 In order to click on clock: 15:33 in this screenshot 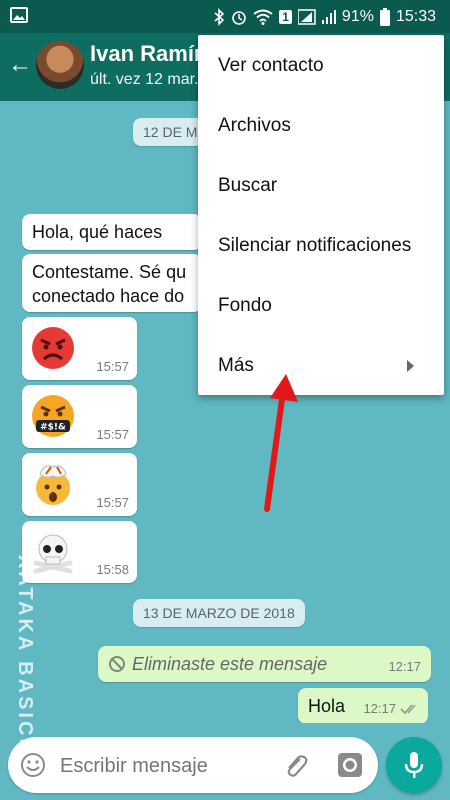, I will do `click(415, 16)`.